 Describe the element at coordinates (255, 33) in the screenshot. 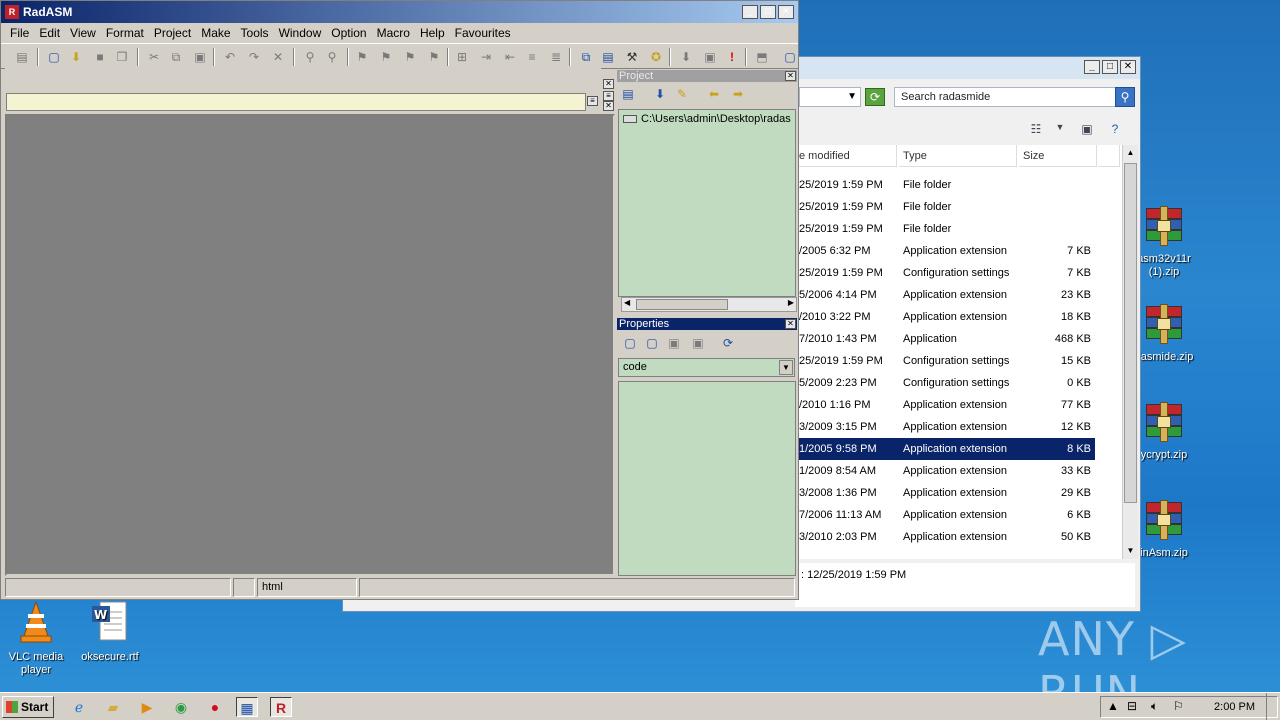

I see `menu-tools: Tools` at that location.